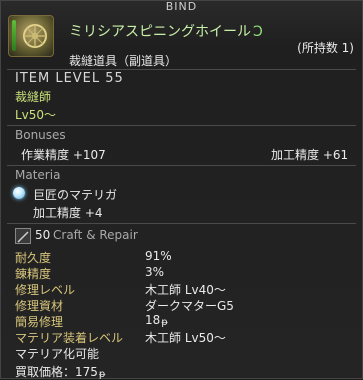 This screenshot has height=380, width=363. What do you see at coordinates (258, 32) in the screenshot?
I see `hq-icon: Ɔ` at bounding box center [258, 32].